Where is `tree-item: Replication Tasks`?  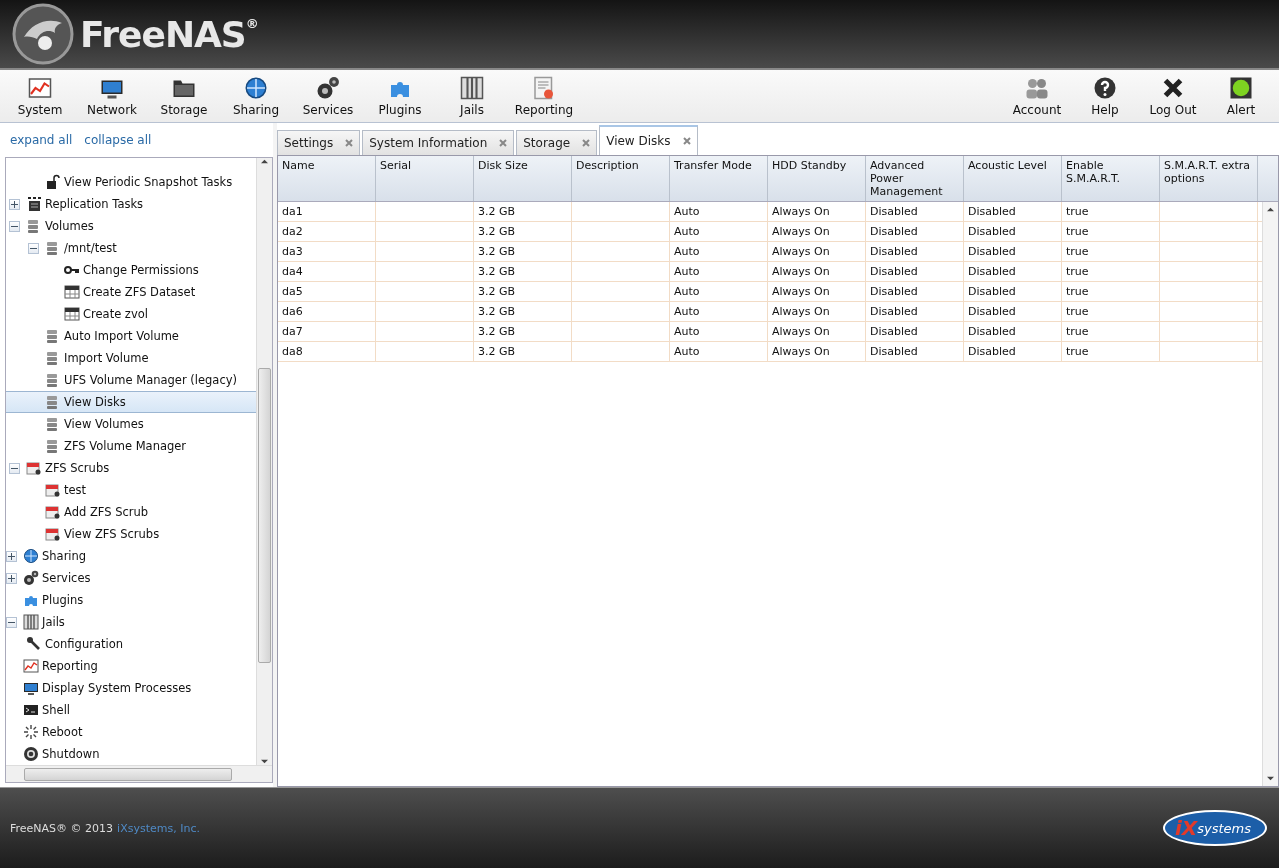 tree-item: Replication Tasks is located at coordinates (131, 204).